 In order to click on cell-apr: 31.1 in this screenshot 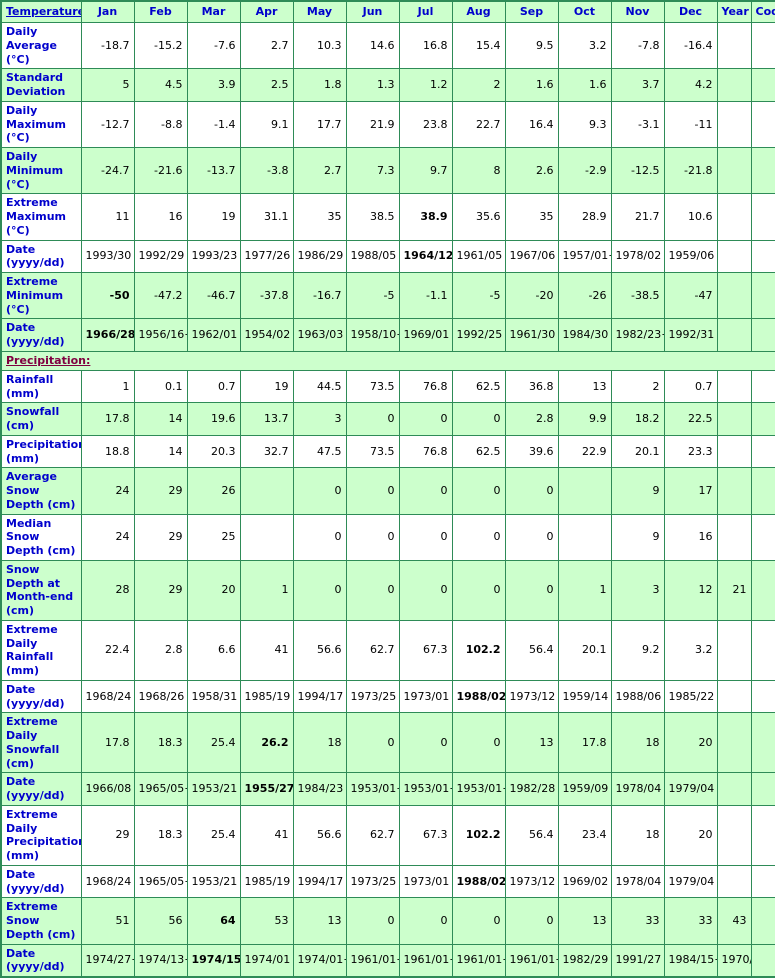, I will do `click(266, 217)`.